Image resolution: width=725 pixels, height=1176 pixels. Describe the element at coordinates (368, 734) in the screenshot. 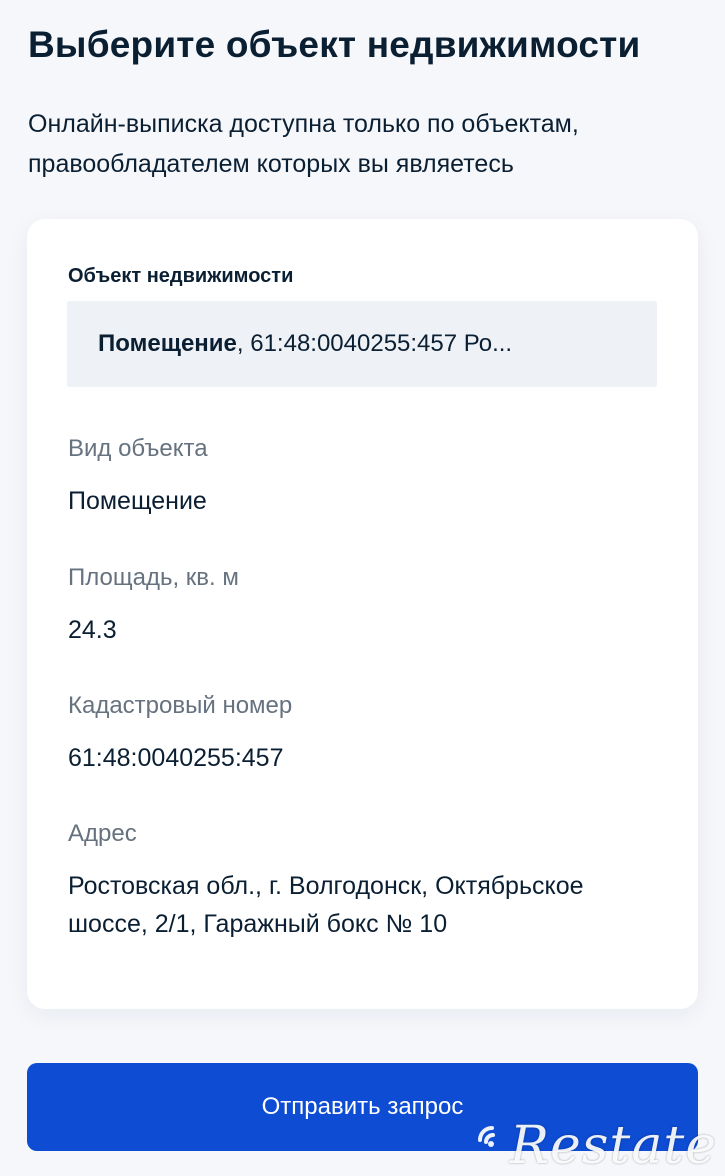

I see `detail-cadastral-number: Кадастровый номер 61:48:0040255:457` at that location.